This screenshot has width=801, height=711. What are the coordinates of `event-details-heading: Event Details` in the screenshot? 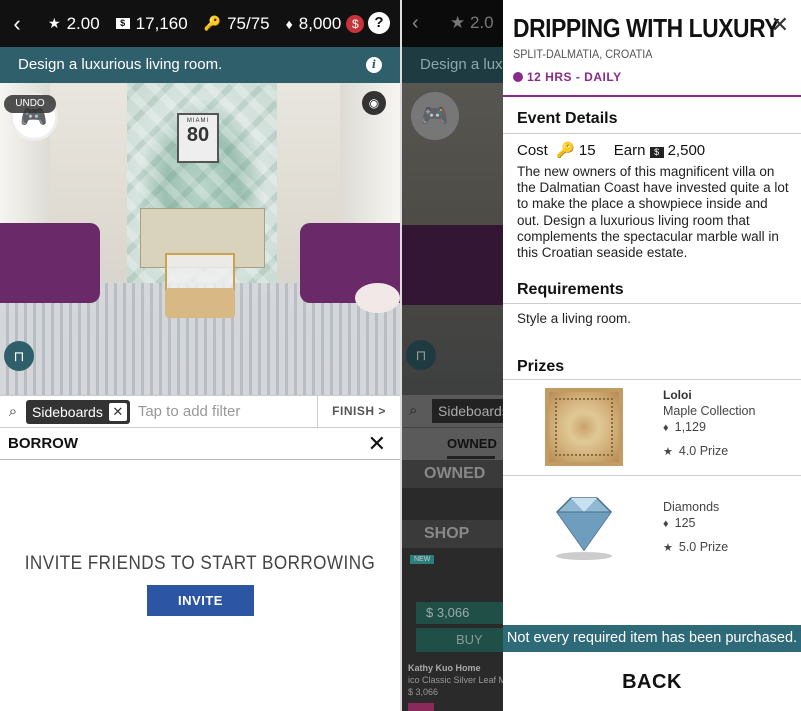 It's located at (567, 118).